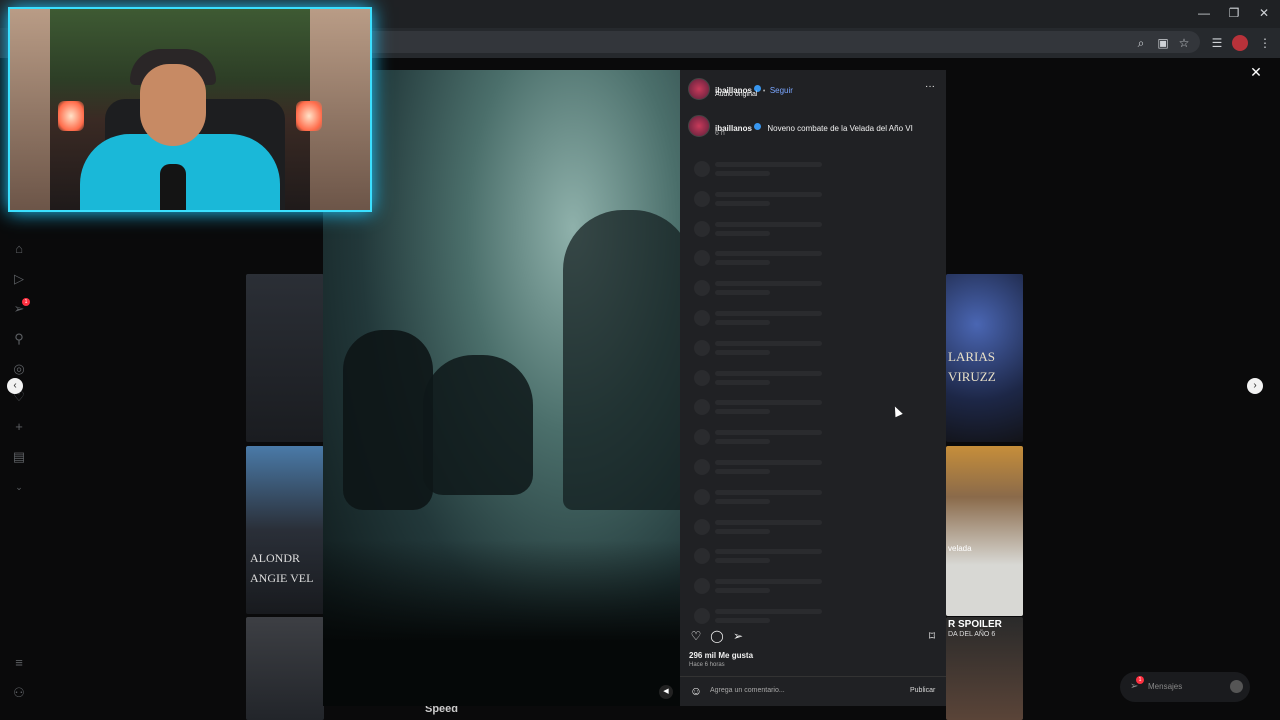  Describe the element at coordinates (721, 655) in the screenshot. I see `likes-count: 296 mil Me gusta` at that location.